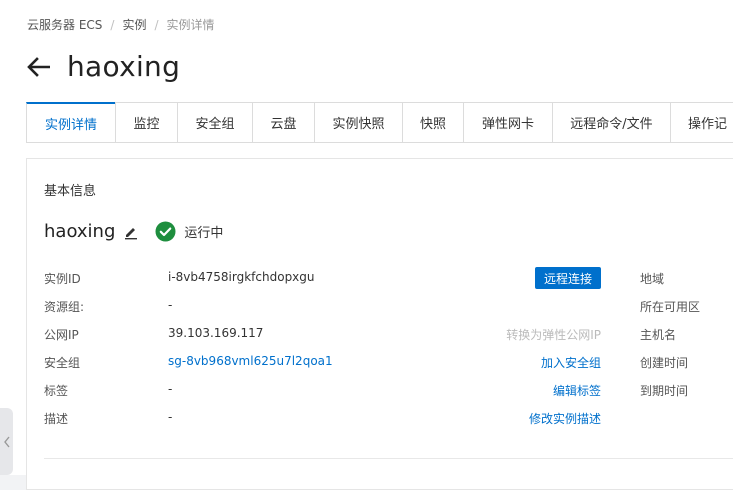 Image resolution: width=733 pixels, height=490 pixels. Describe the element at coordinates (70, 191) in the screenshot. I see `section-title: 基本信息` at that location.